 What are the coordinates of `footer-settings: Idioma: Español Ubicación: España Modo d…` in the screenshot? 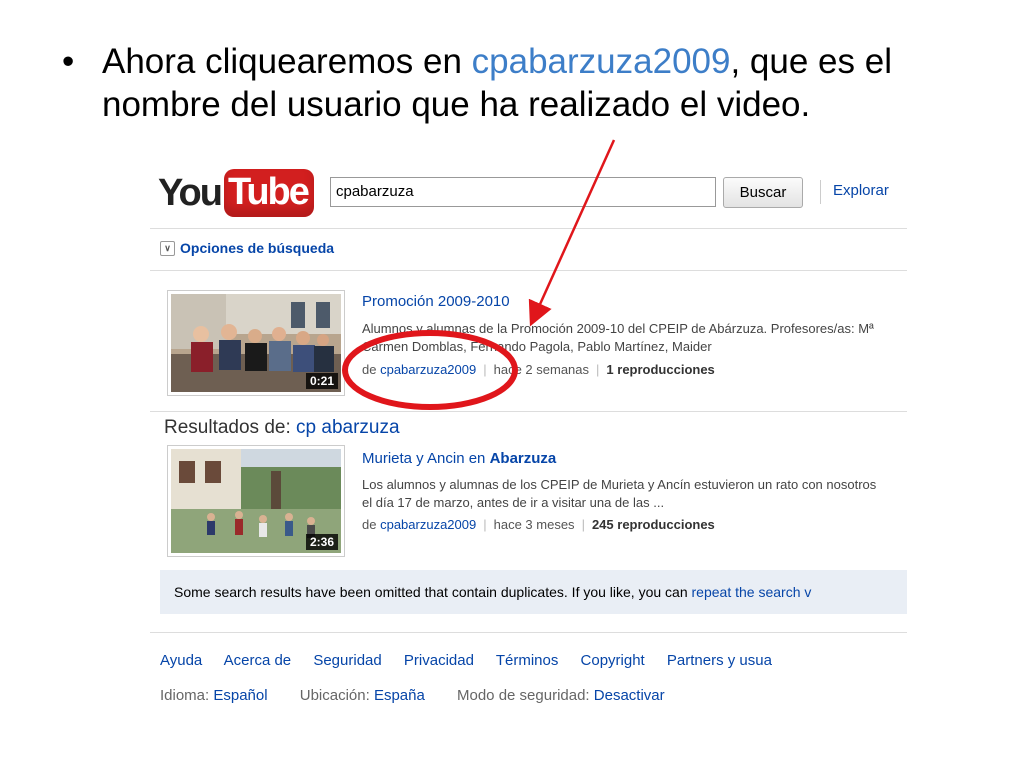 It's located at (426, 695).